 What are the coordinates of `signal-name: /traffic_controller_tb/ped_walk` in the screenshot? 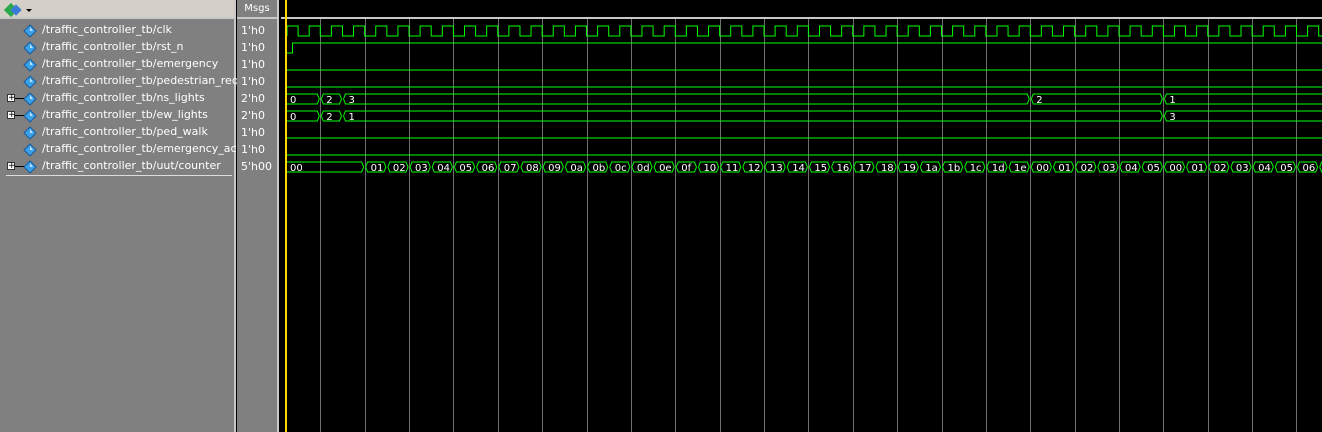 It's located at (125, 131).